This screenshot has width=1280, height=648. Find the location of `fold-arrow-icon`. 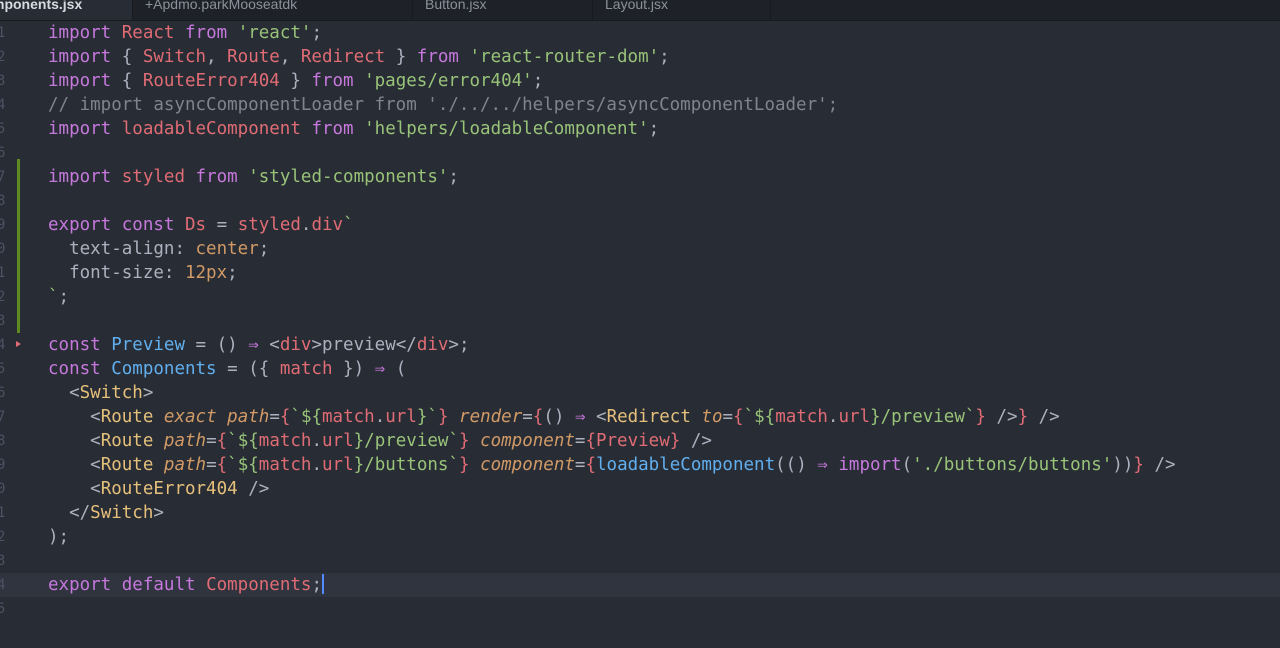

fold-arrow-icon is located at coordinates (18, 344).